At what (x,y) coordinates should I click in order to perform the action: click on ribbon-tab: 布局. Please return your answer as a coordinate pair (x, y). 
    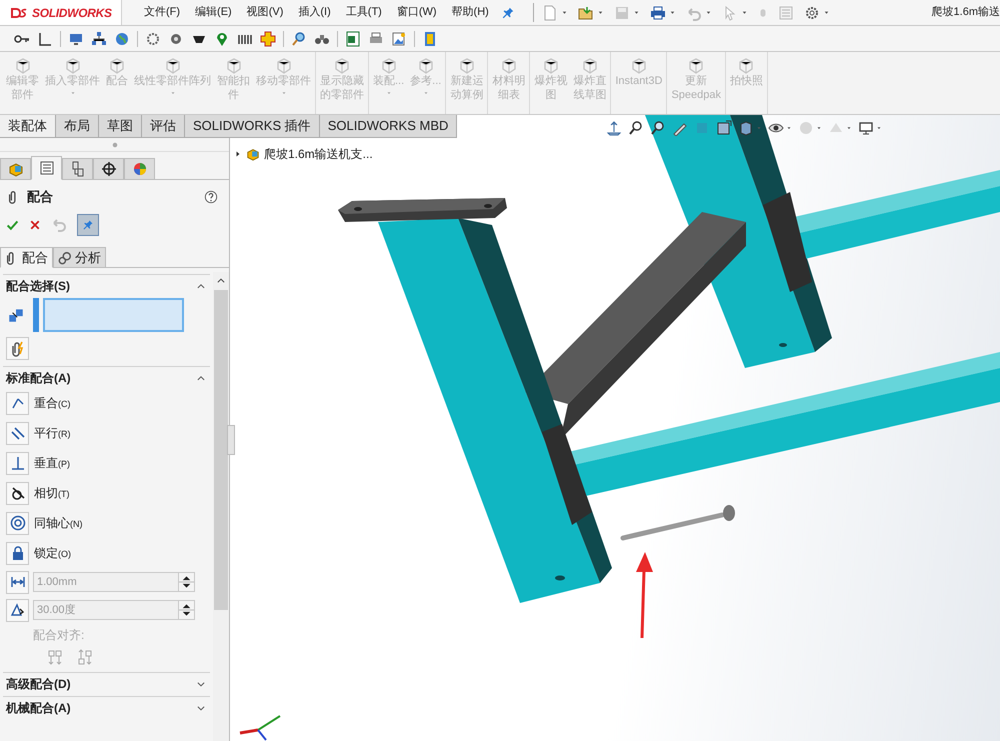
    Looking at the image, I should click on (77, 126).